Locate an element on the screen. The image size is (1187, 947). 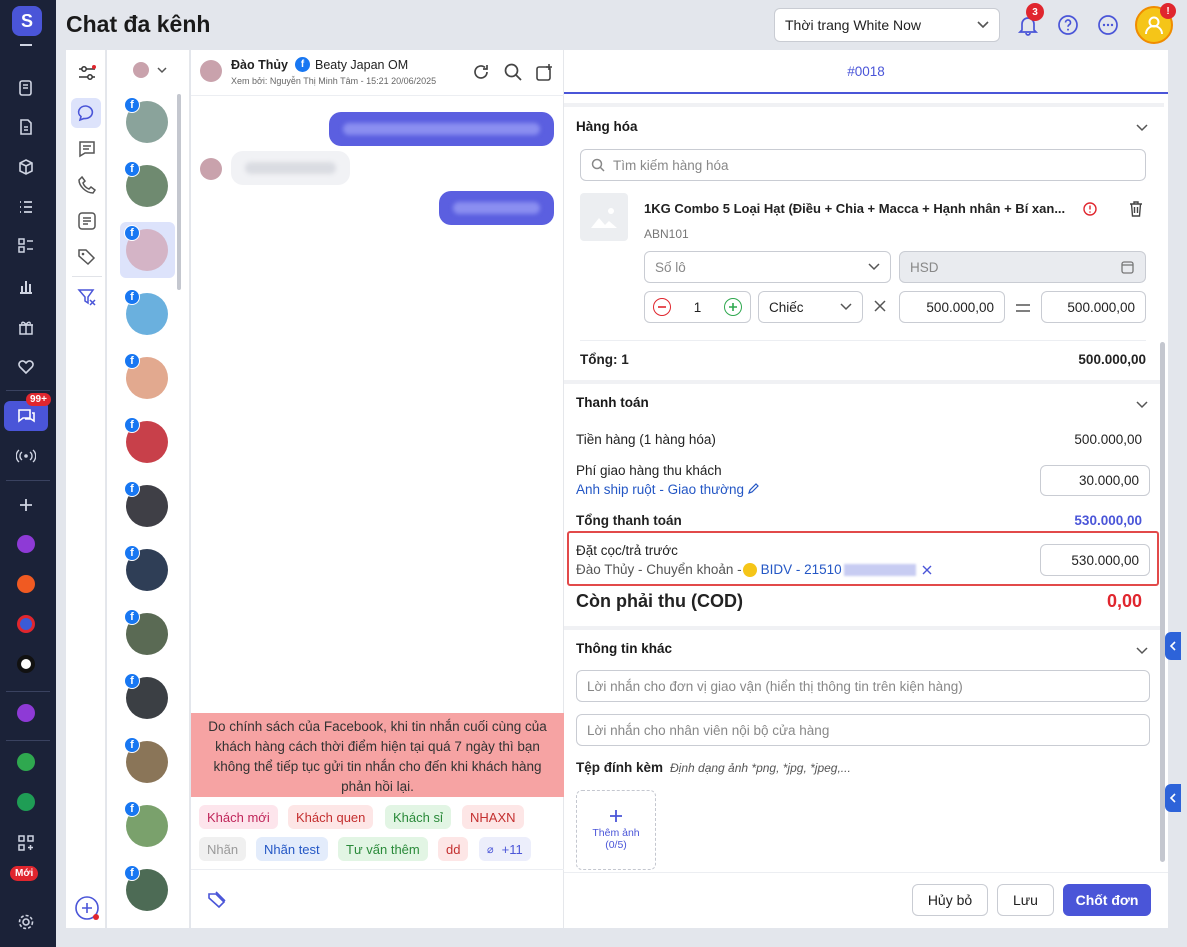
add-icon is located at coordinates (26, 505).